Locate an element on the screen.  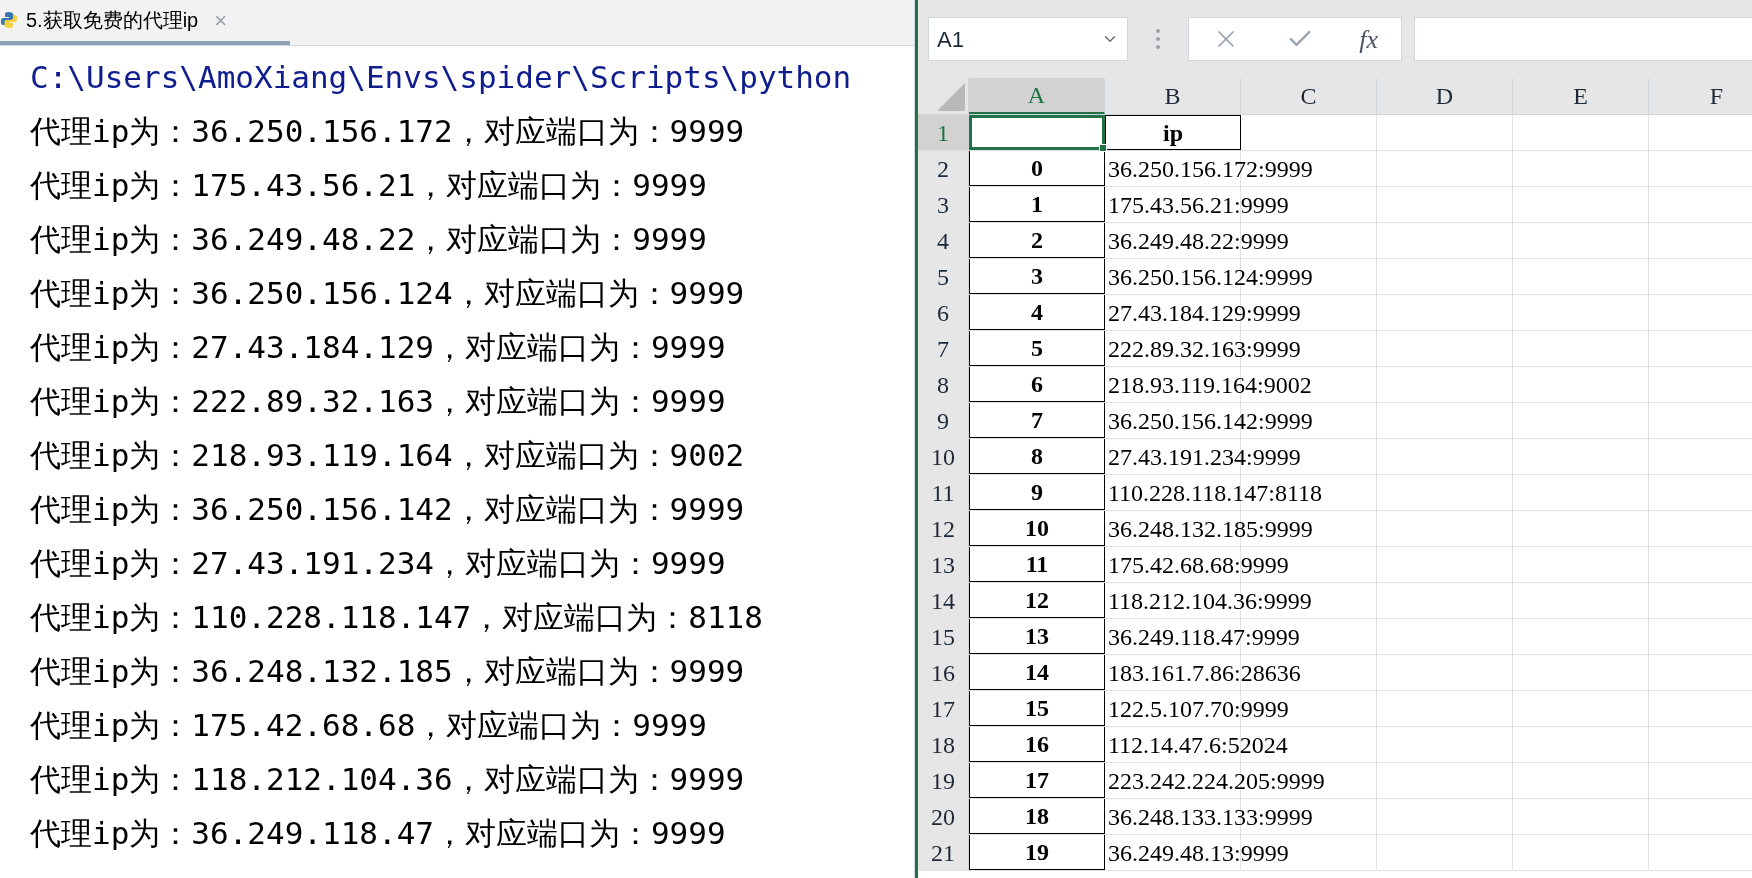
cell-text: 10 is located at coordinates (1037, 528).